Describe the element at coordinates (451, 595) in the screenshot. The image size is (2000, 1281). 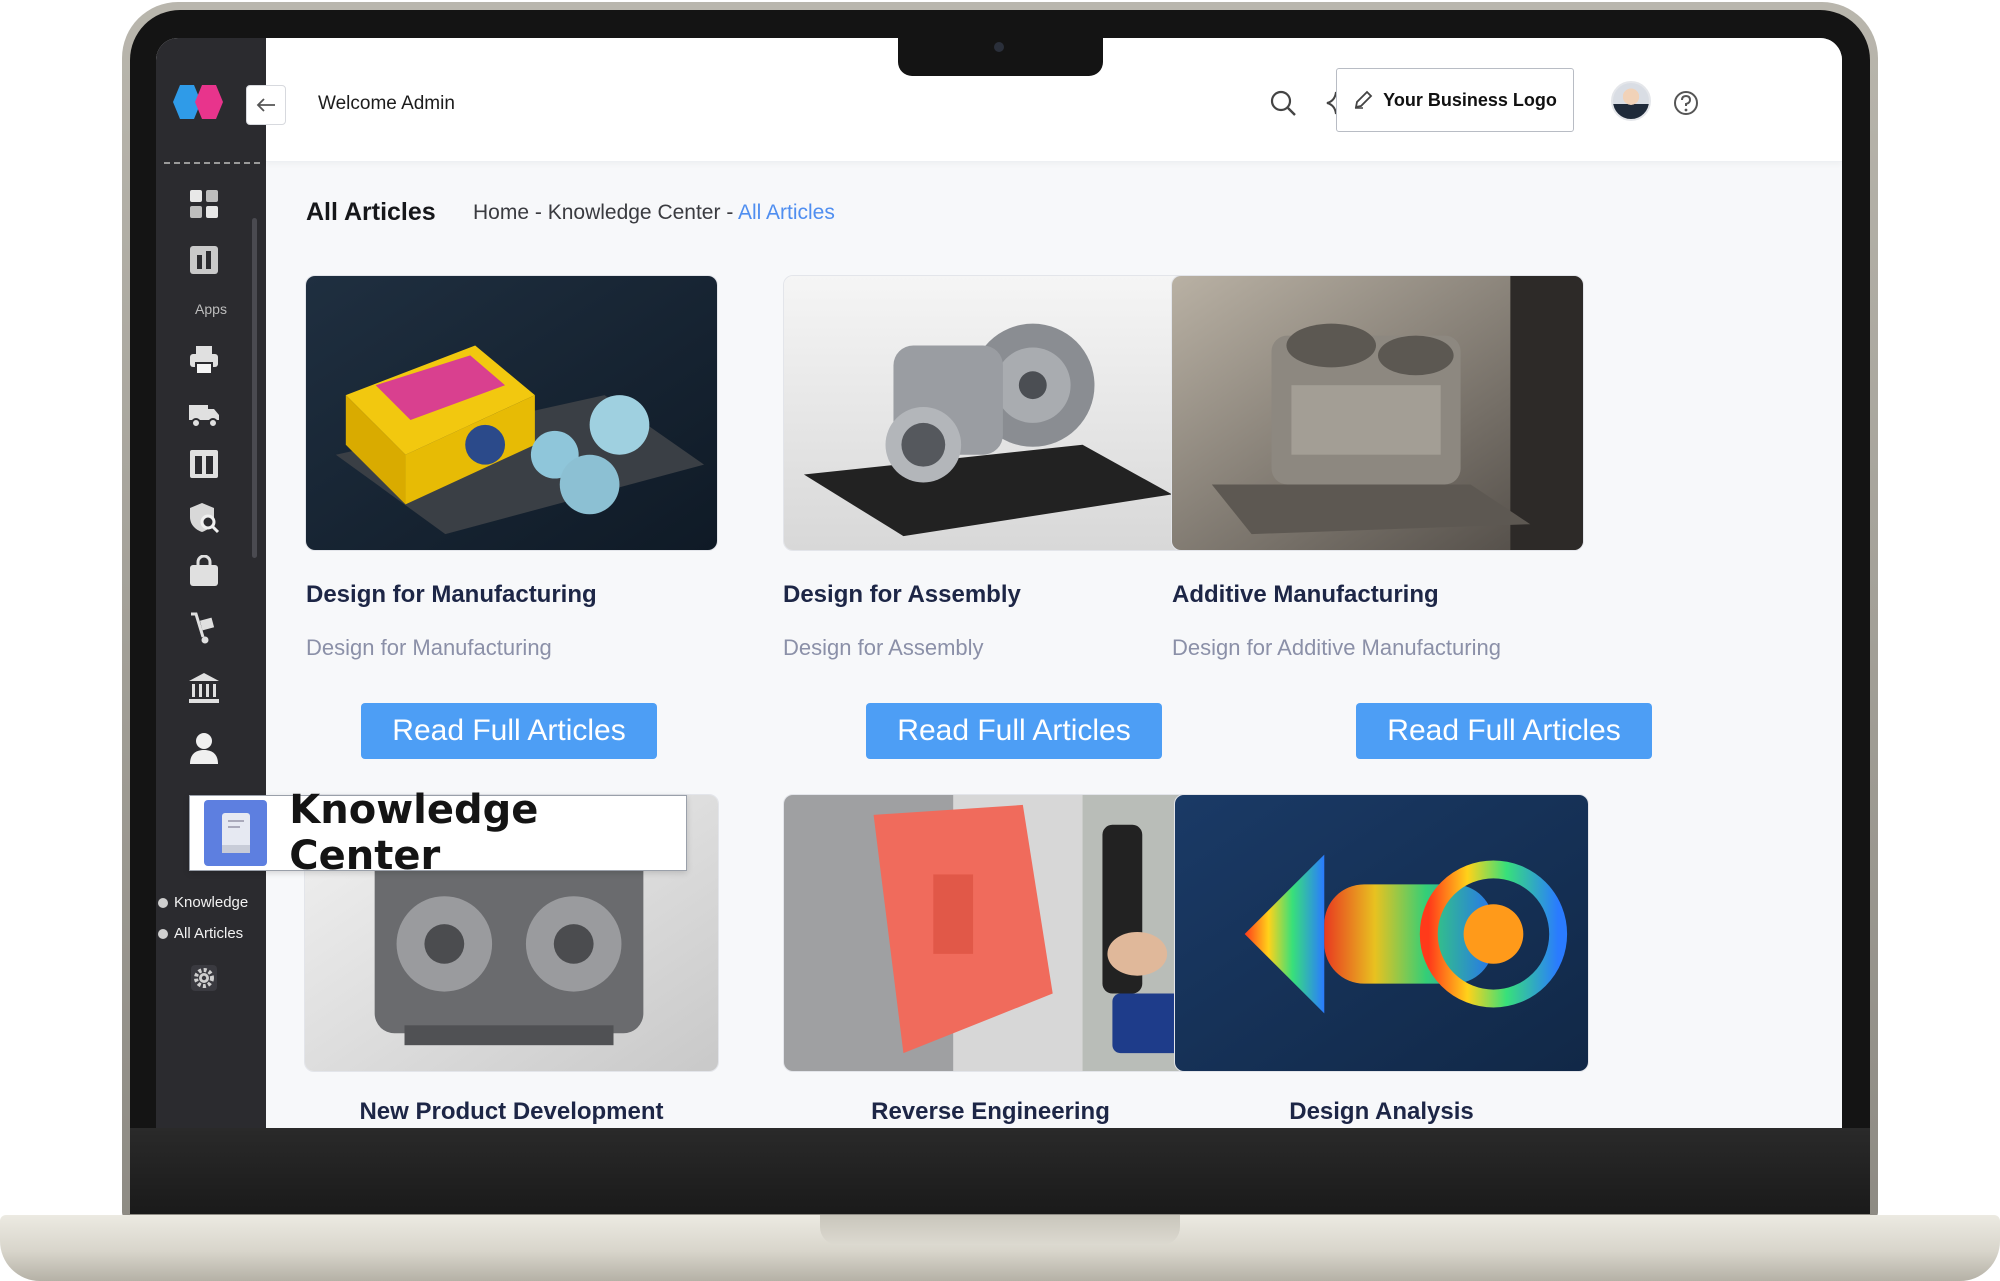
I see `article-title: Design for Manufacturing` at that location.